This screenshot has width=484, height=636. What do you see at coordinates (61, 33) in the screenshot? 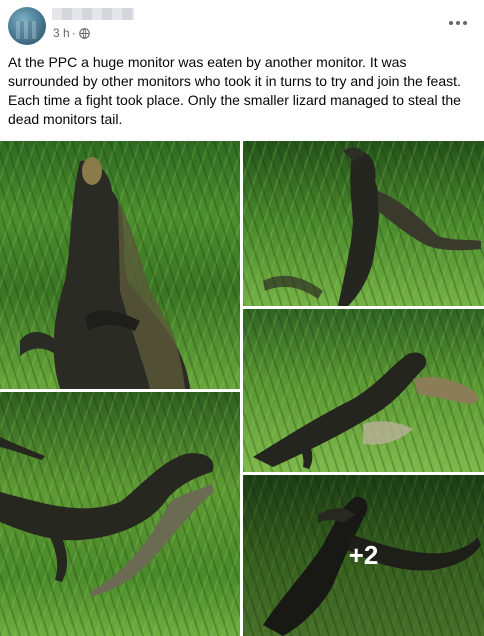
I see `post-timestamp: 3 h` at bounding box center [61, 33].